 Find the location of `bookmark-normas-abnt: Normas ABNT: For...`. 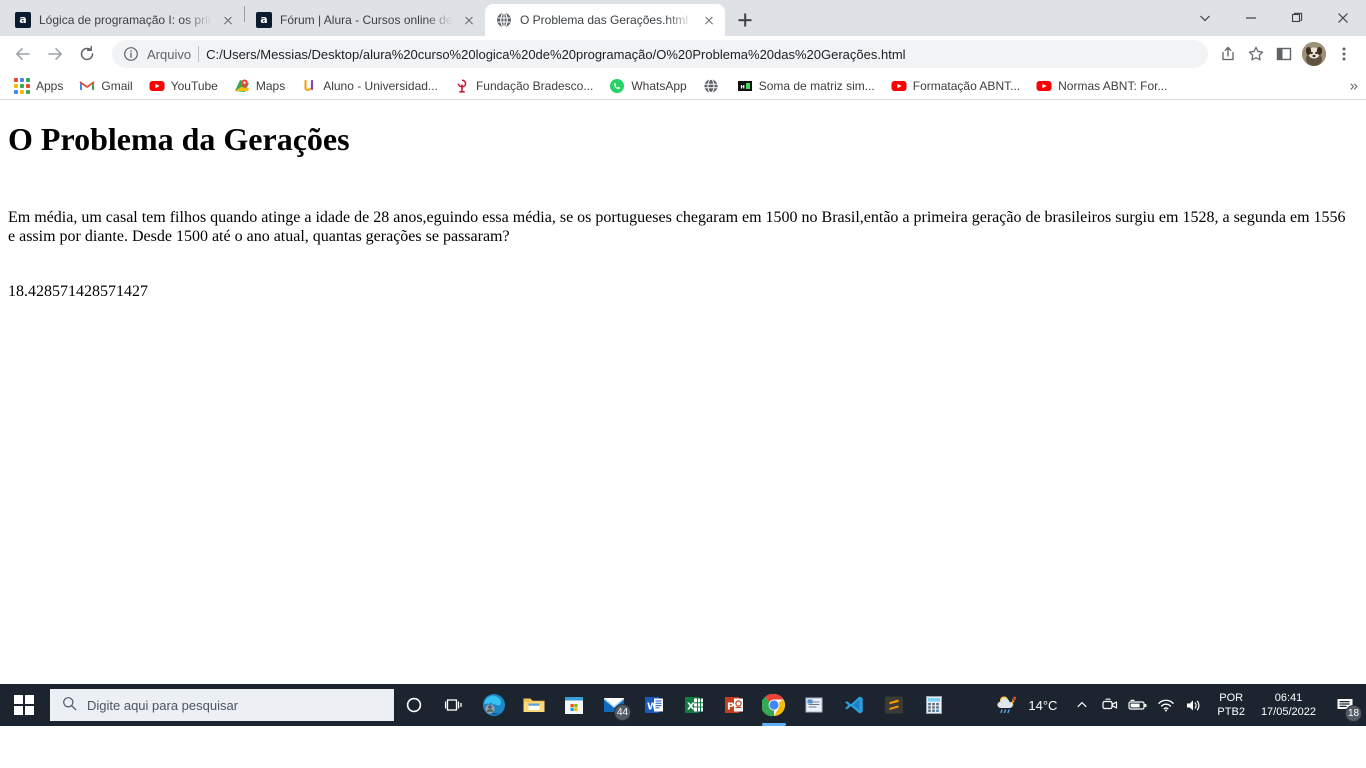

bookmark-normas-abnt: Normas ABNT: For... is located at coordinates (1101, 86).